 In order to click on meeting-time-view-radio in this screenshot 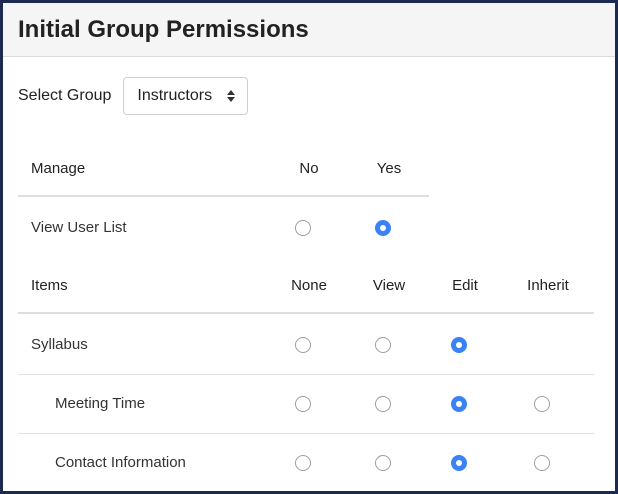, I will do `click(383, 404)`.